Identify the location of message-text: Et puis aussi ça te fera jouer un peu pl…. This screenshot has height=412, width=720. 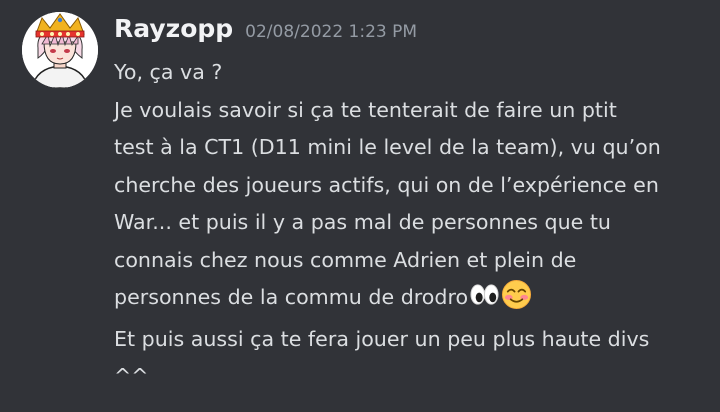
(382, 357).